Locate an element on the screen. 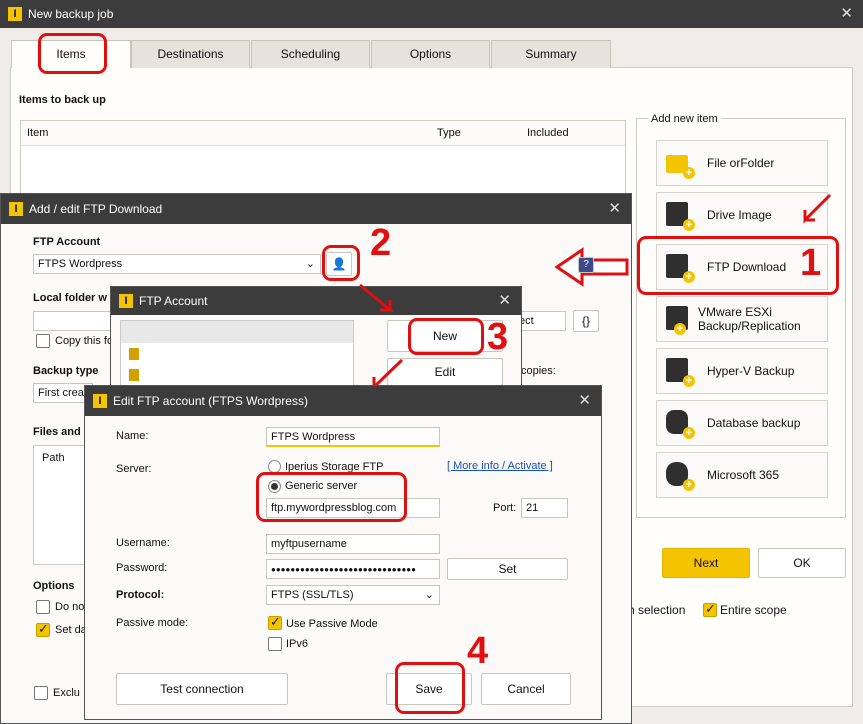 This screenshot has height=724, width=863. set-date-label: Set da is located at coordinates (71, 630).